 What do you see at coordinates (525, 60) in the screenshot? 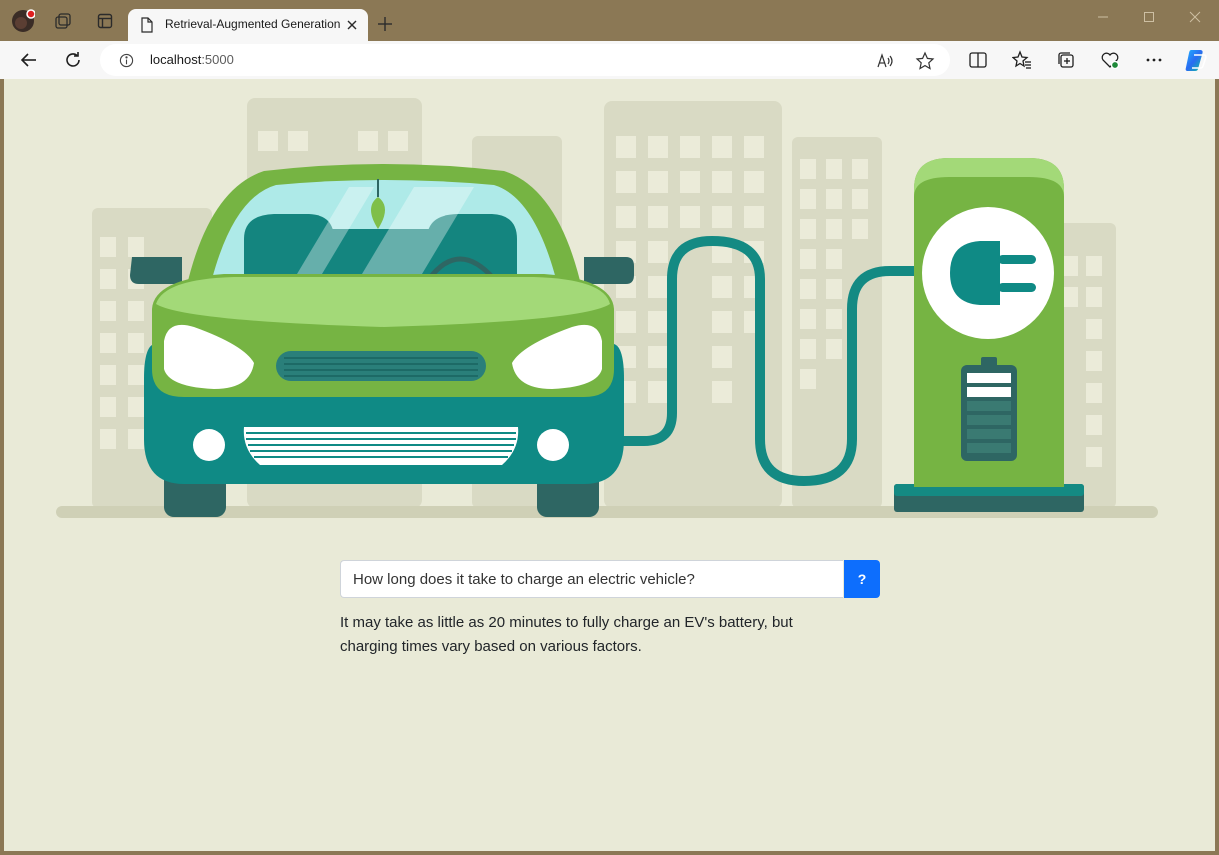
I see `address-bar: localhost:5000` at bounding box center [525, 60].